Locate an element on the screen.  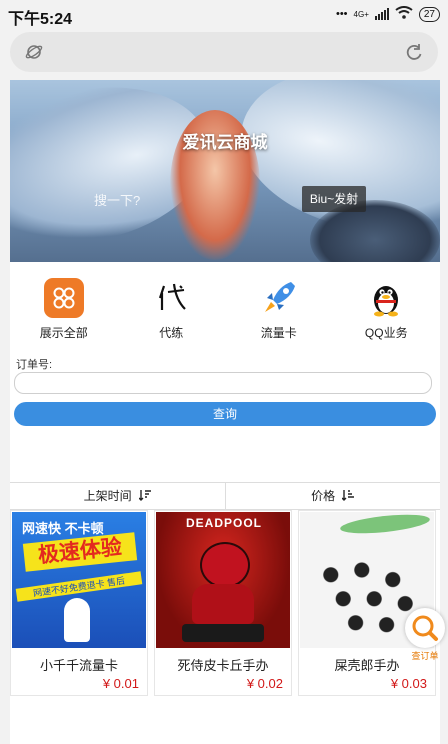
banner-title: 爱讯云商城 is located at coordinates (225, 142).